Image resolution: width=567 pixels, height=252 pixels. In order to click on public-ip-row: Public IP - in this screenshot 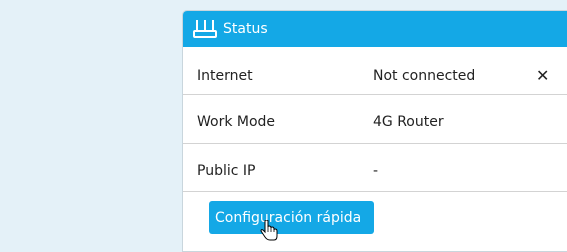, I will do `click(375, 171)`.